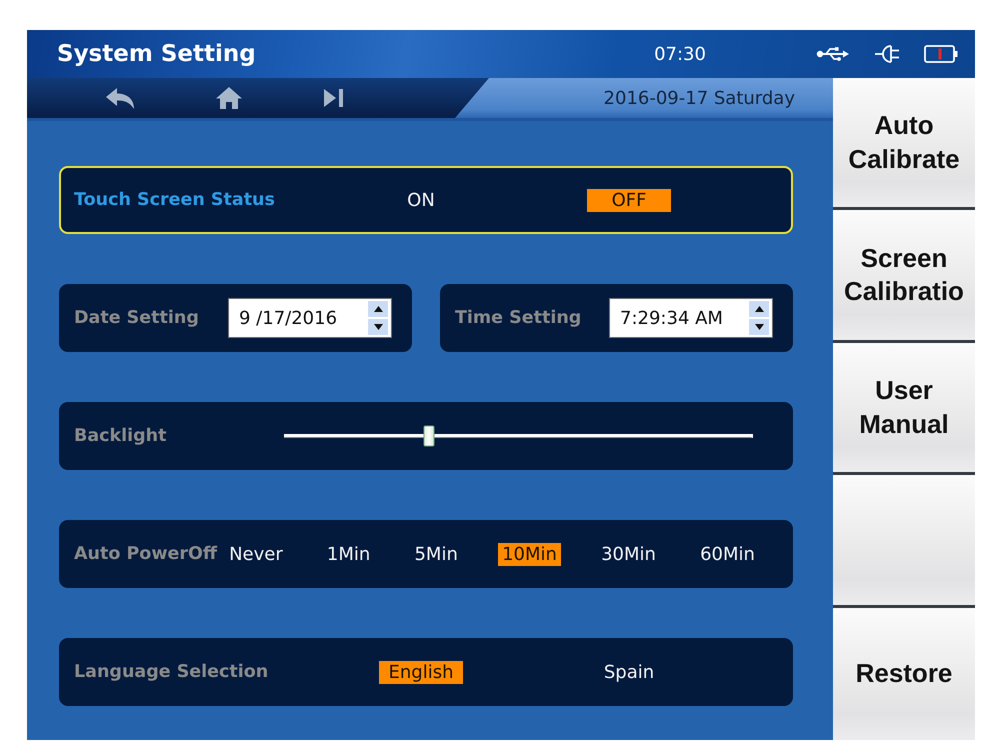 Image resolution: width=1000 pixels, height=747 pixels. I want to click on option-item: ON, so click(421, 200).